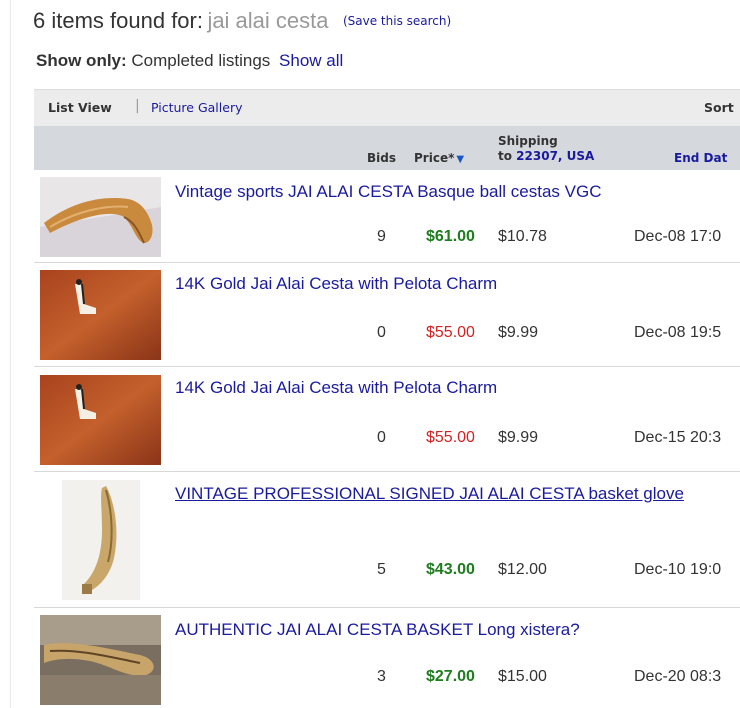  What do you see at coordinates (201, 60) in the screenshot?
I see `show-only-value: Completed listings` at bounding box center [201, 60].